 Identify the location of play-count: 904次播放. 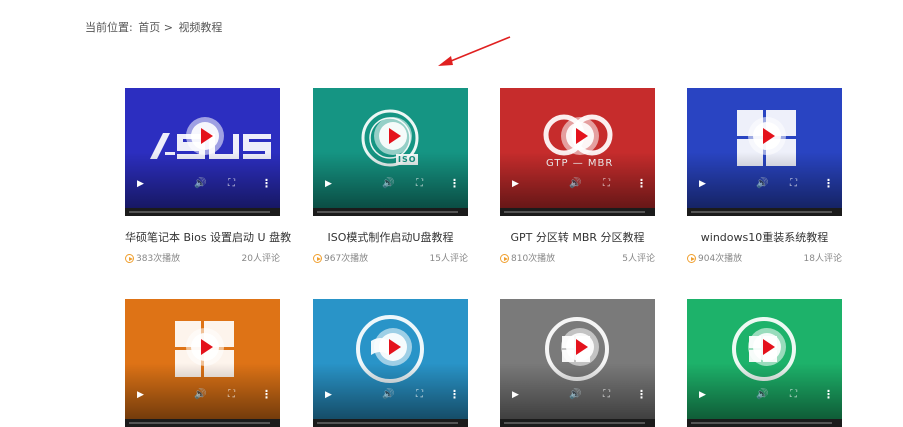
(714, 257).